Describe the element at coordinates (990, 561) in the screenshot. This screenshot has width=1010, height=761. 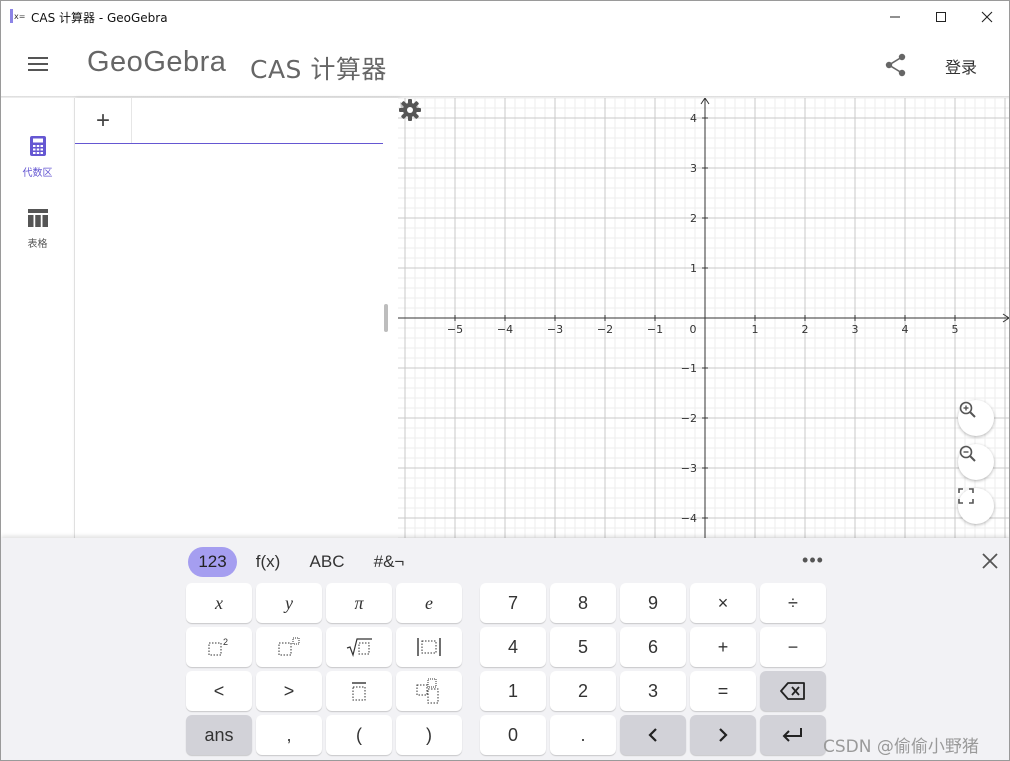
I see `close-keyboard-icon` at that location.